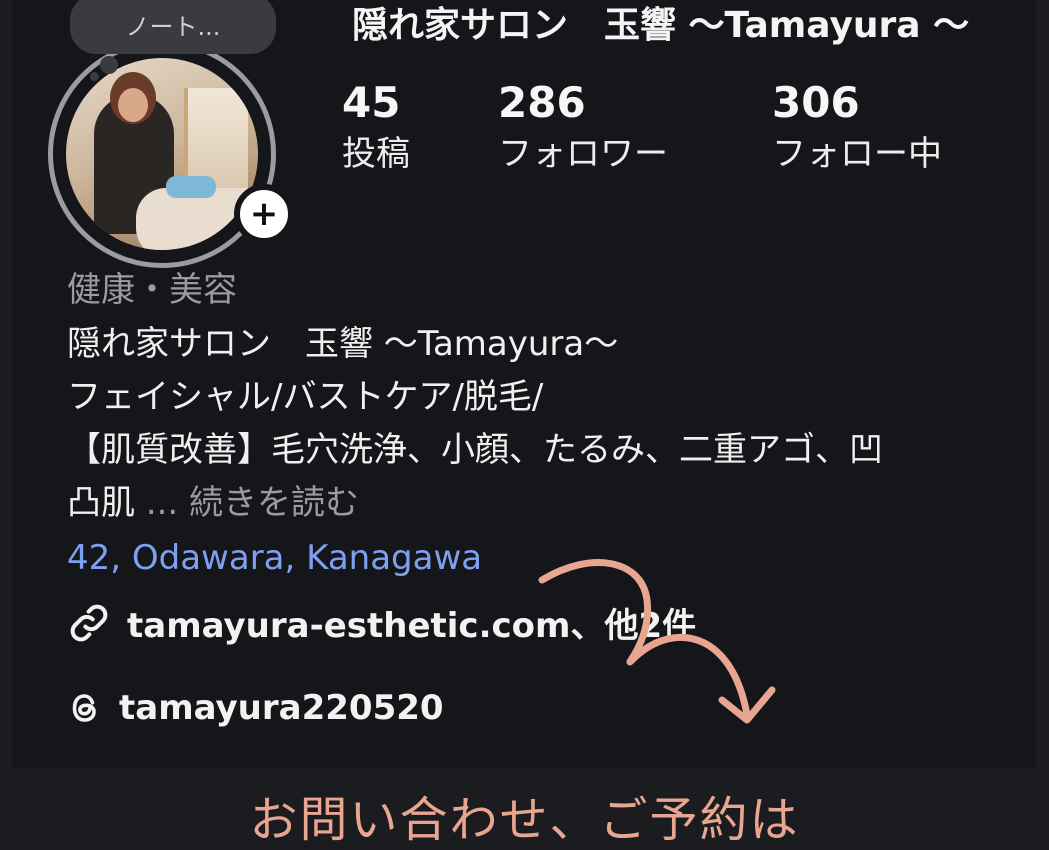 This screenshot has width=1049, height=850. I want to click on bio-line: 凸肌, so click(101, 503).